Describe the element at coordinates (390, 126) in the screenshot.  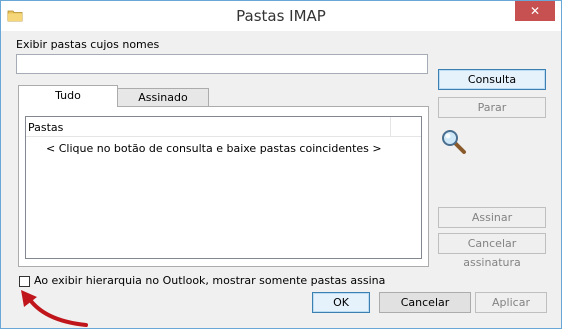
I see `column-divider` at that location.